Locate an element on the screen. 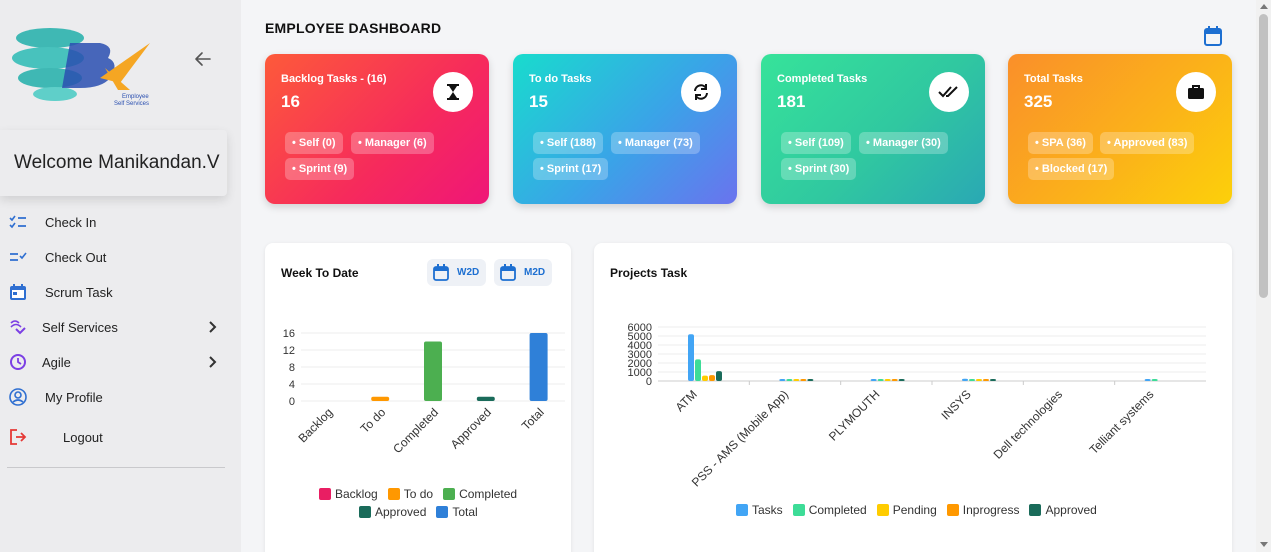 The width and height of the screenshot is (1271, 552). panel-title: Week To Date is located at coordinates (320, 273).